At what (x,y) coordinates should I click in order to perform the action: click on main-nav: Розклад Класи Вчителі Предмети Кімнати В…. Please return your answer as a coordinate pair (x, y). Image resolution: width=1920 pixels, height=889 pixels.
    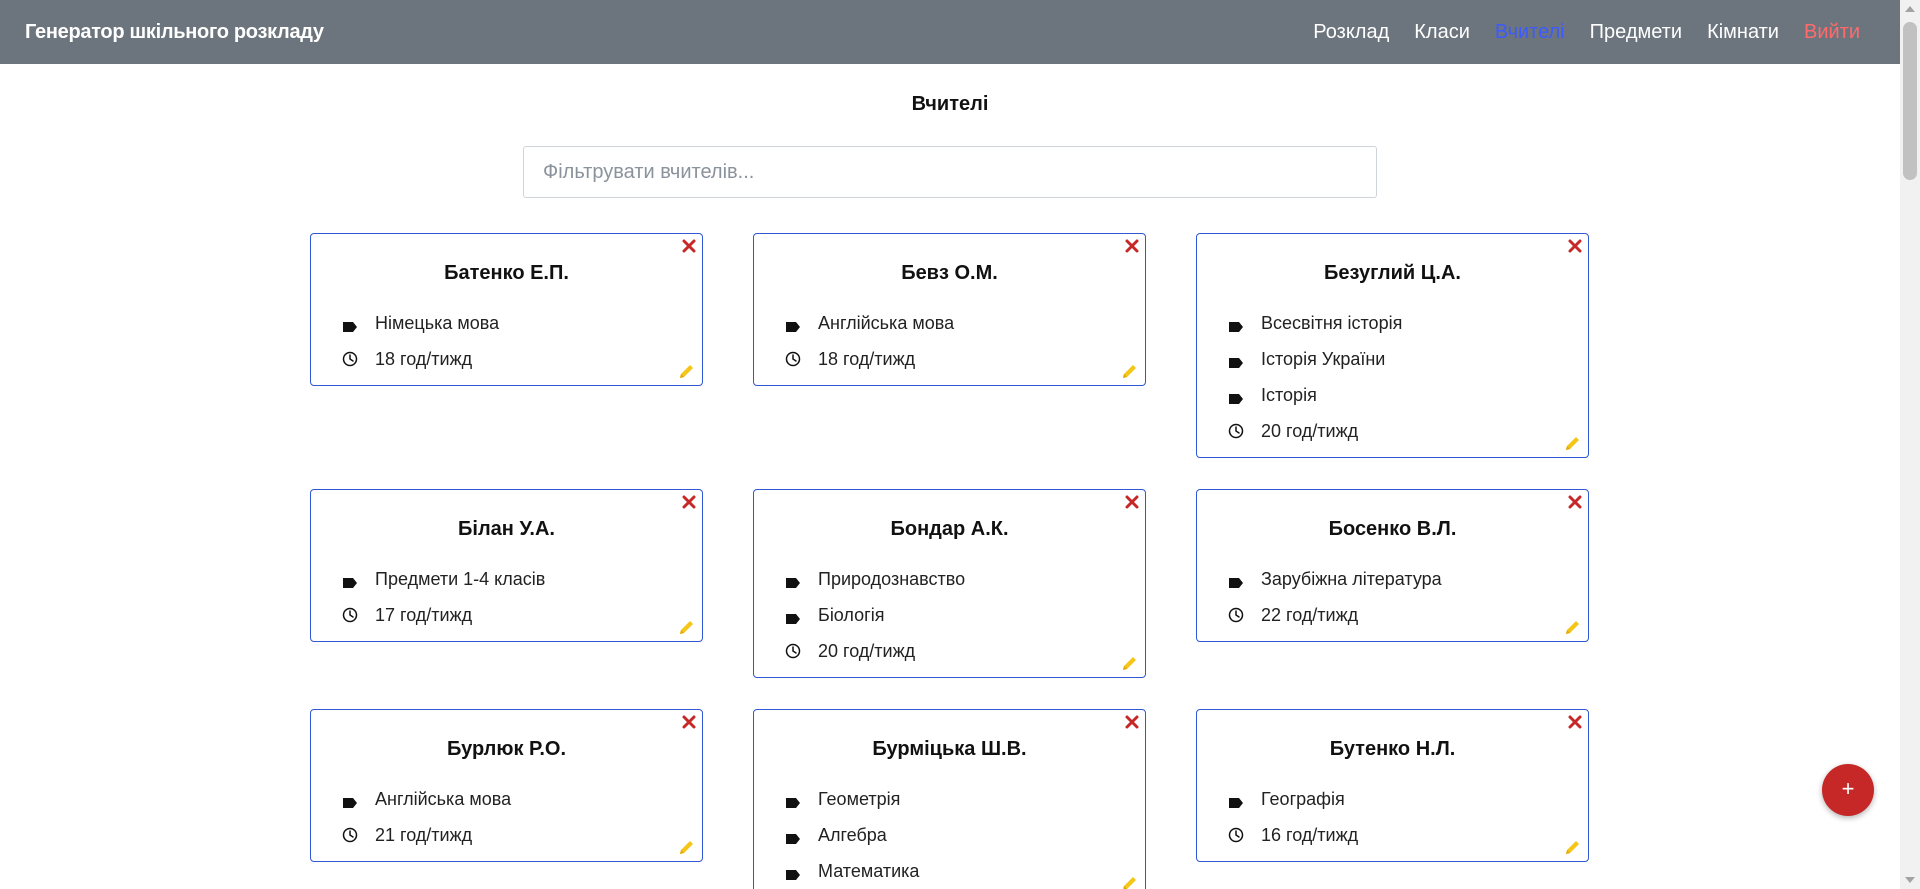
    Looking at the image, I should click on (1574, 32).